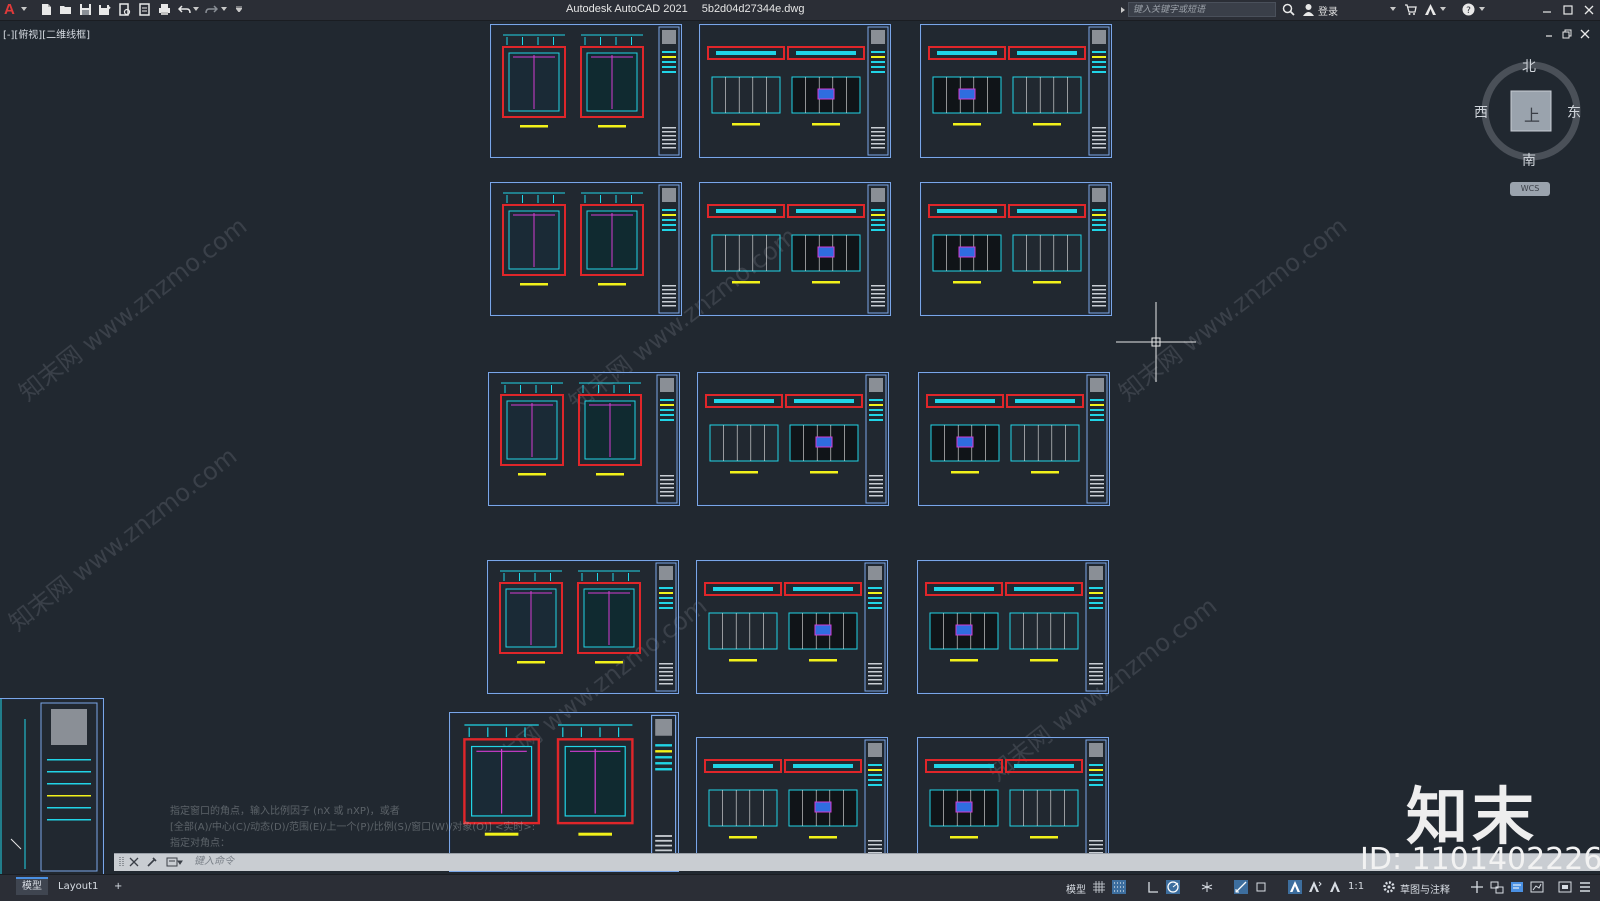 The width and height of the screenshot is (1600, 901). Describe the element at coordinates (1288, 9) in the screenshot. I see `search-icon` at that location.